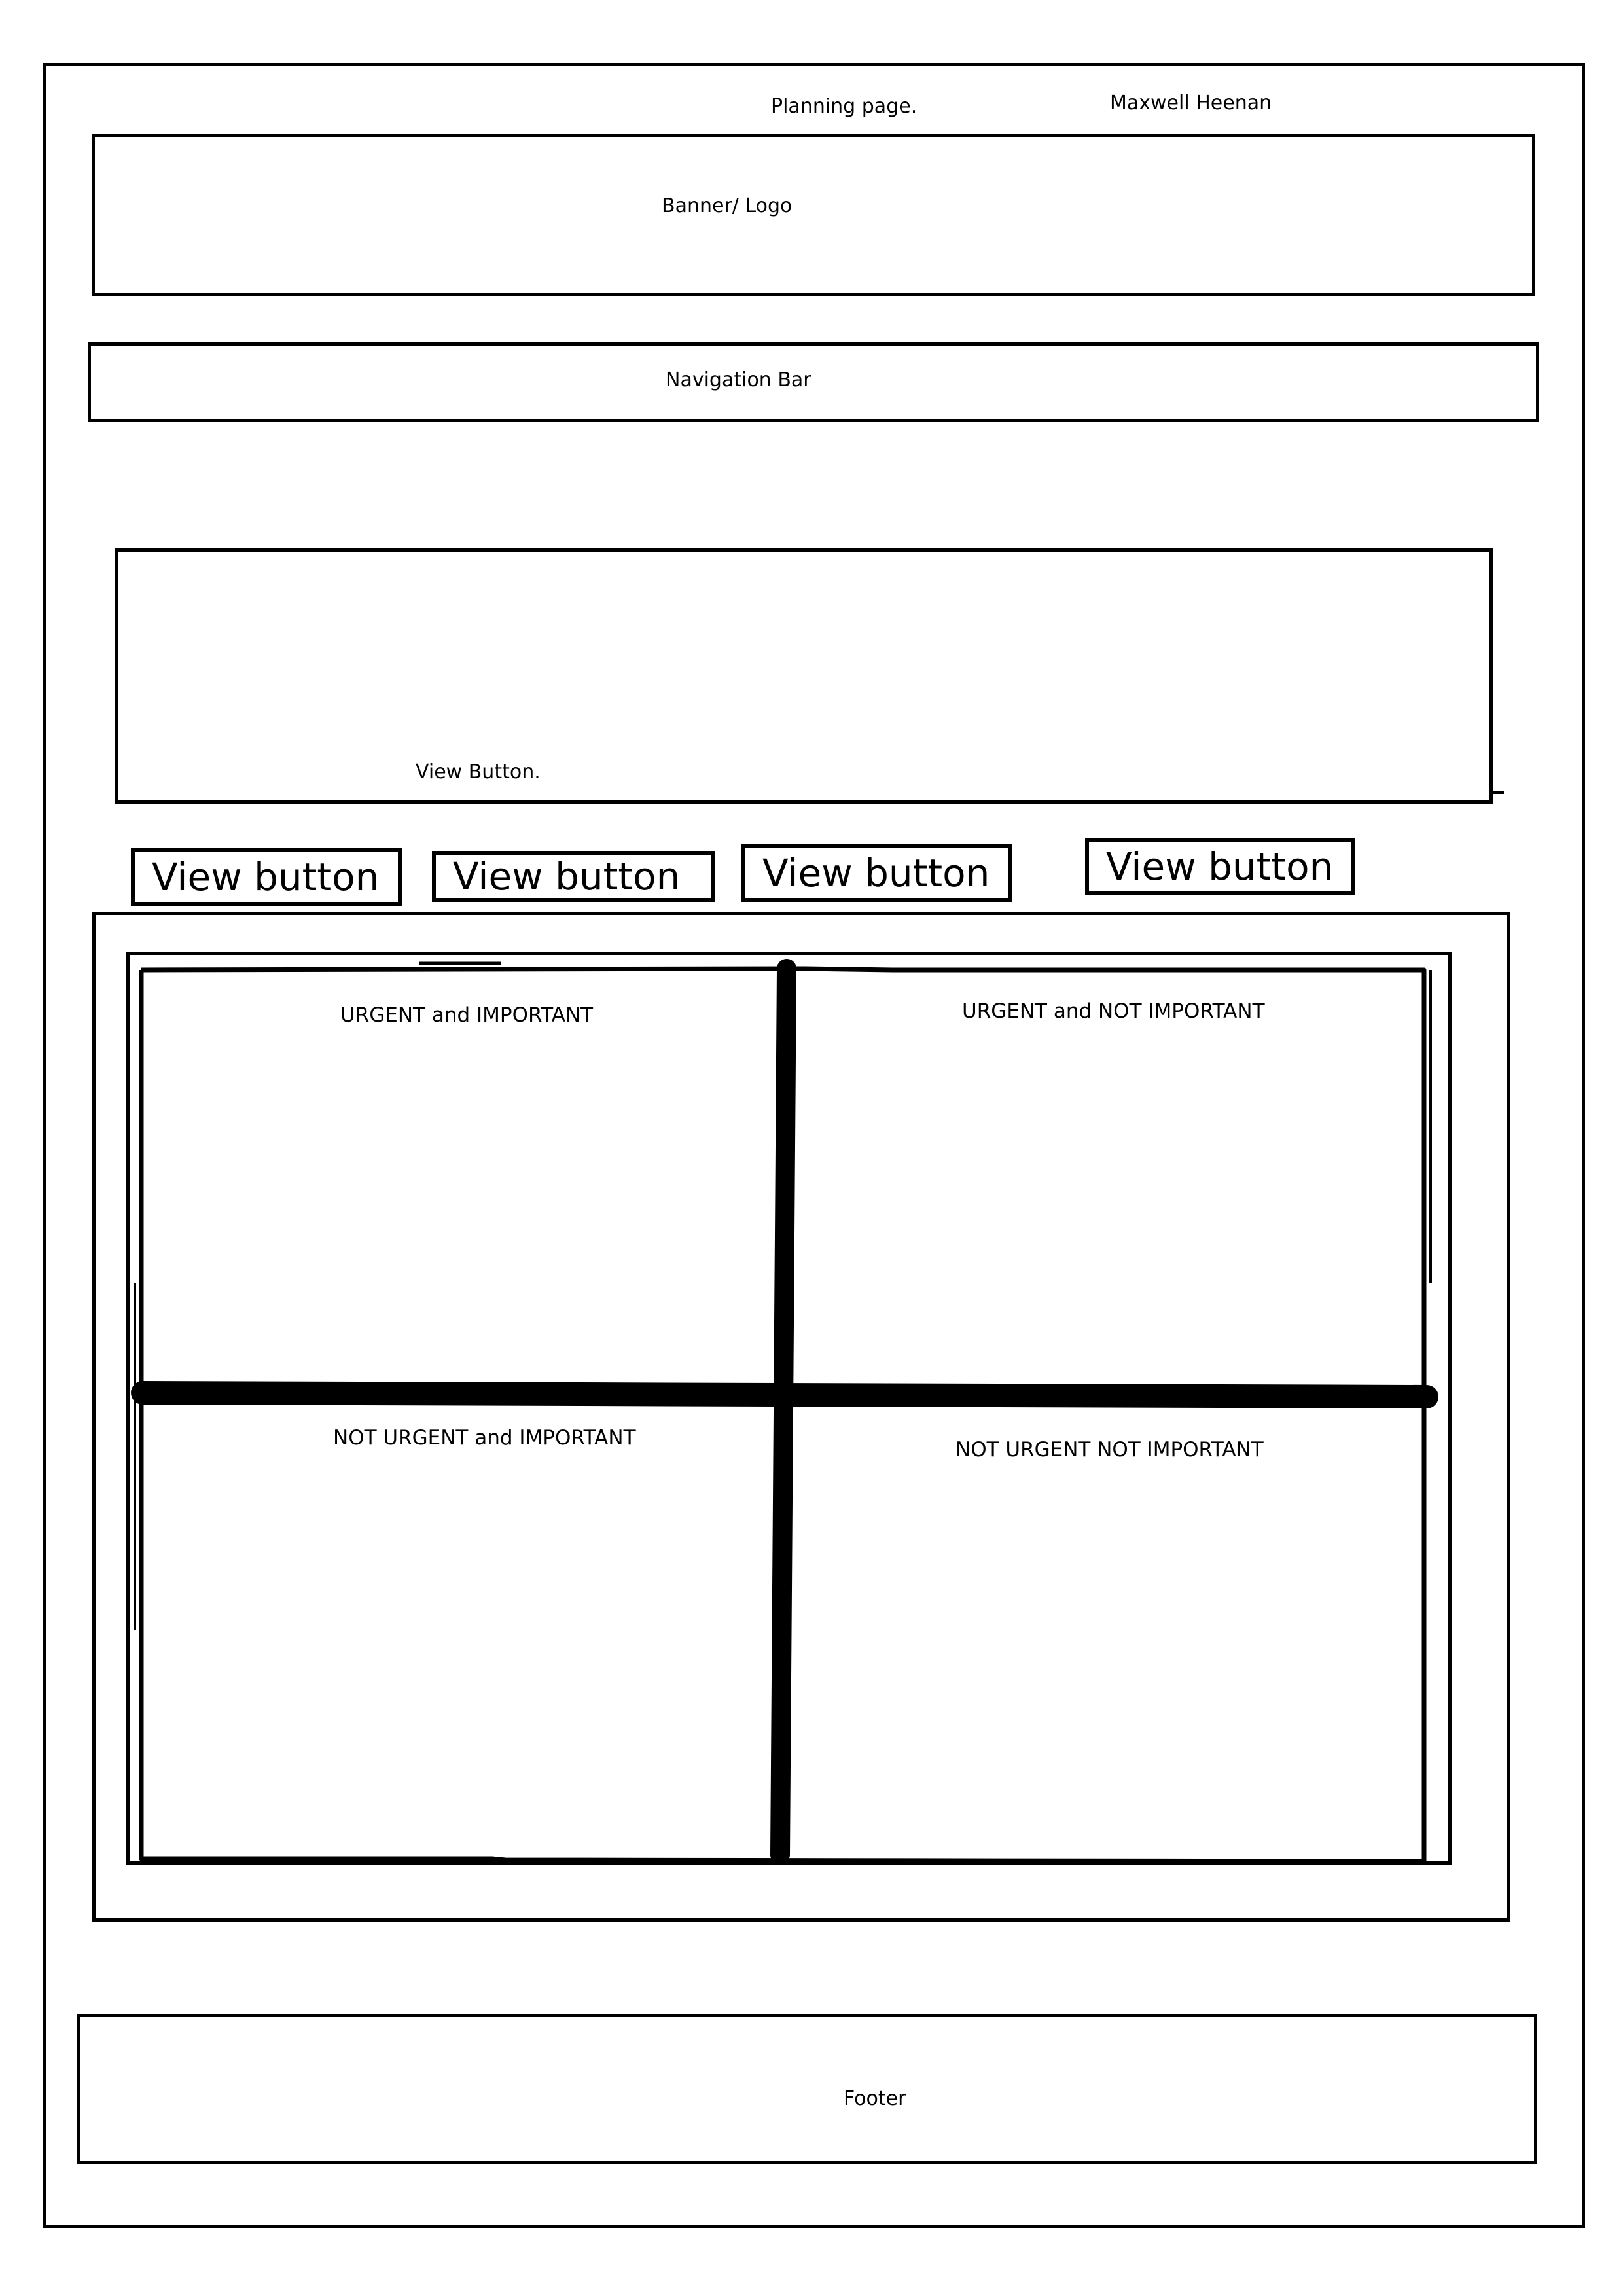  Describe the element at coordinates (807, 2089) in the screenshot. I see `footer: Footer` at that location.